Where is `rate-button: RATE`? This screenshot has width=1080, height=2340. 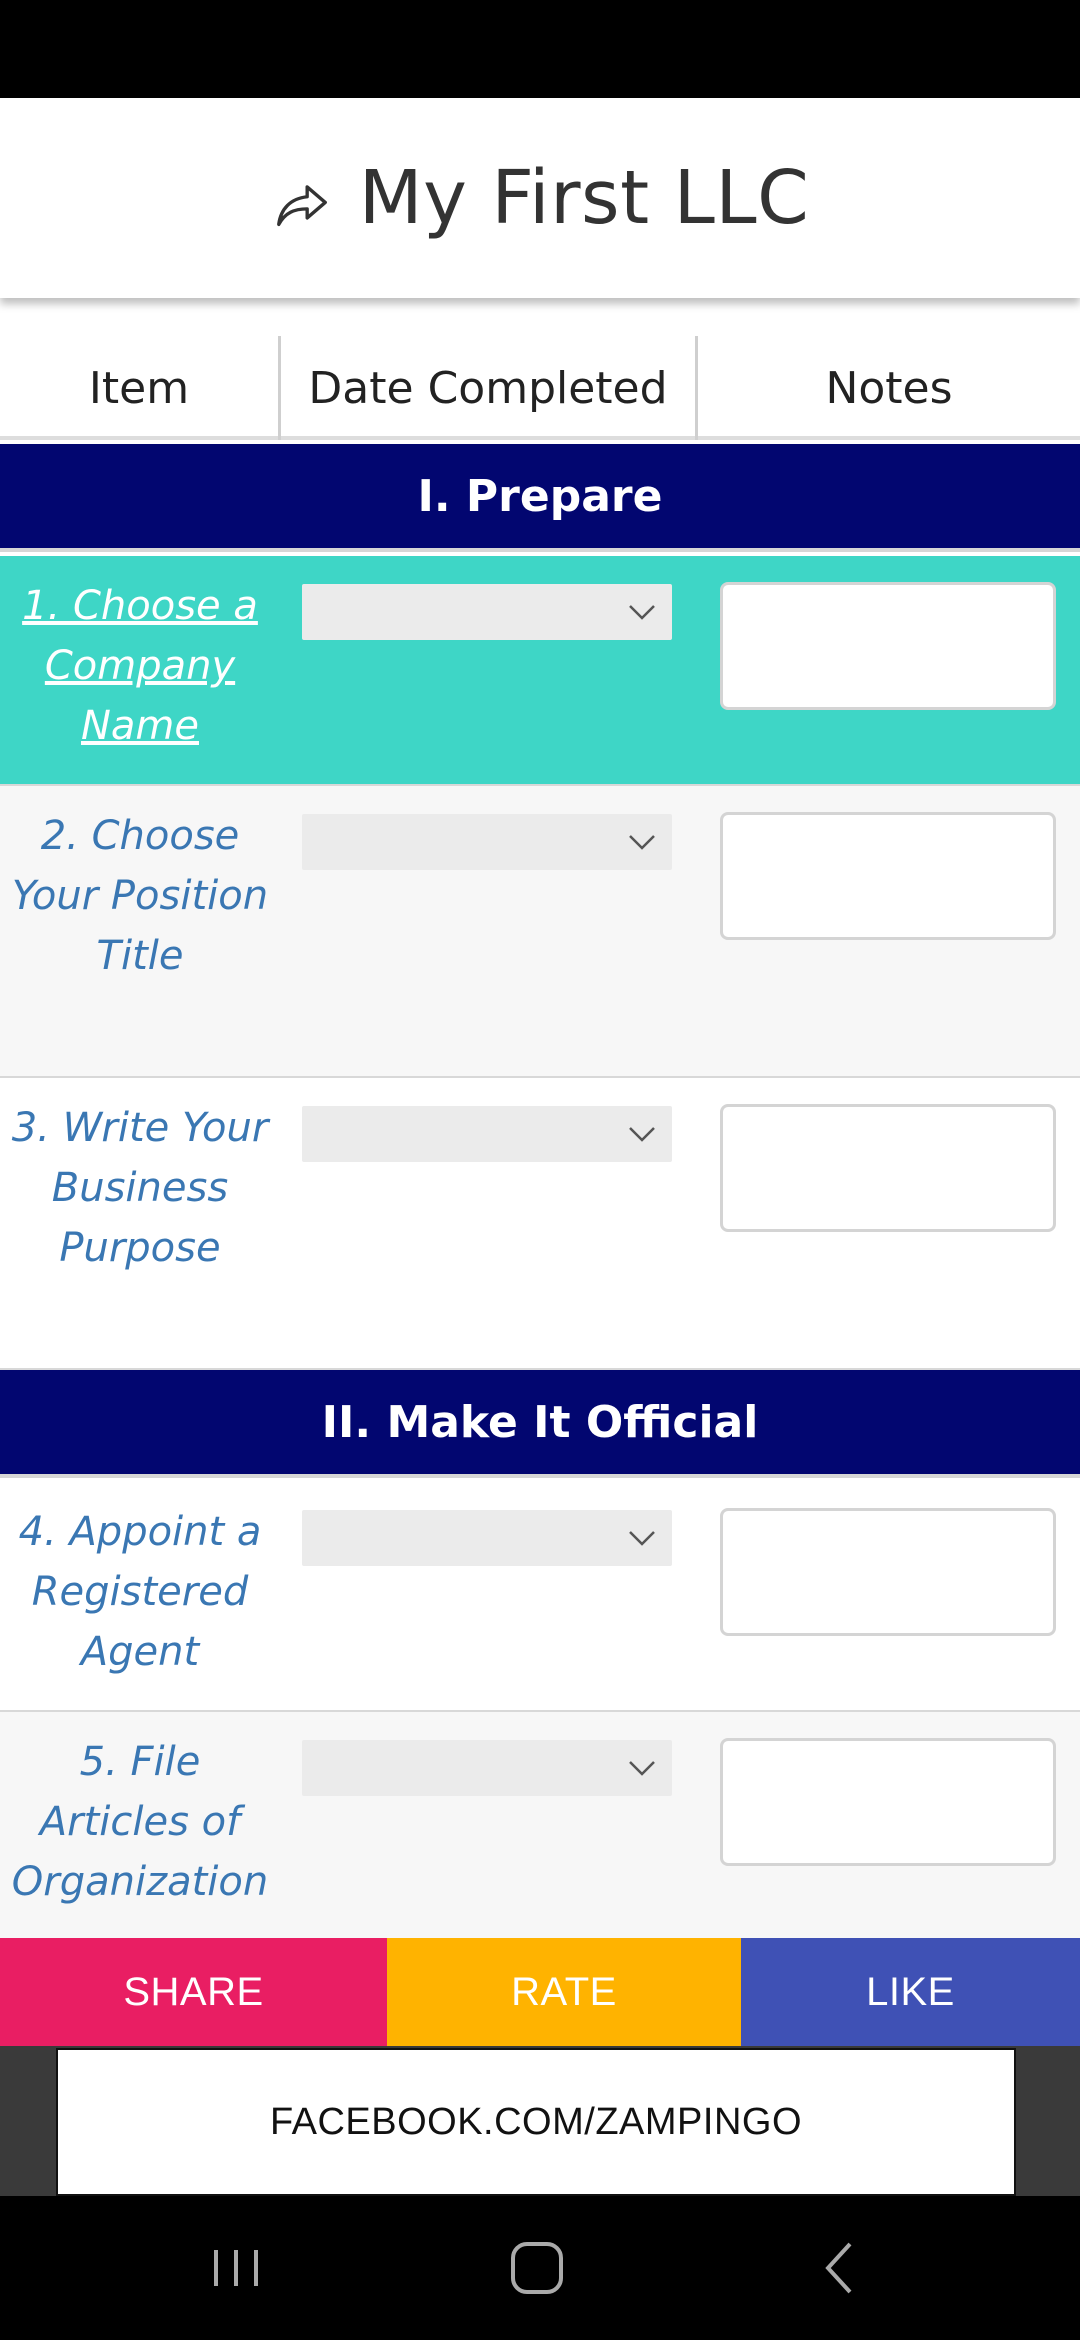
rate-button: RATE is located at coordinates (564, 1992).